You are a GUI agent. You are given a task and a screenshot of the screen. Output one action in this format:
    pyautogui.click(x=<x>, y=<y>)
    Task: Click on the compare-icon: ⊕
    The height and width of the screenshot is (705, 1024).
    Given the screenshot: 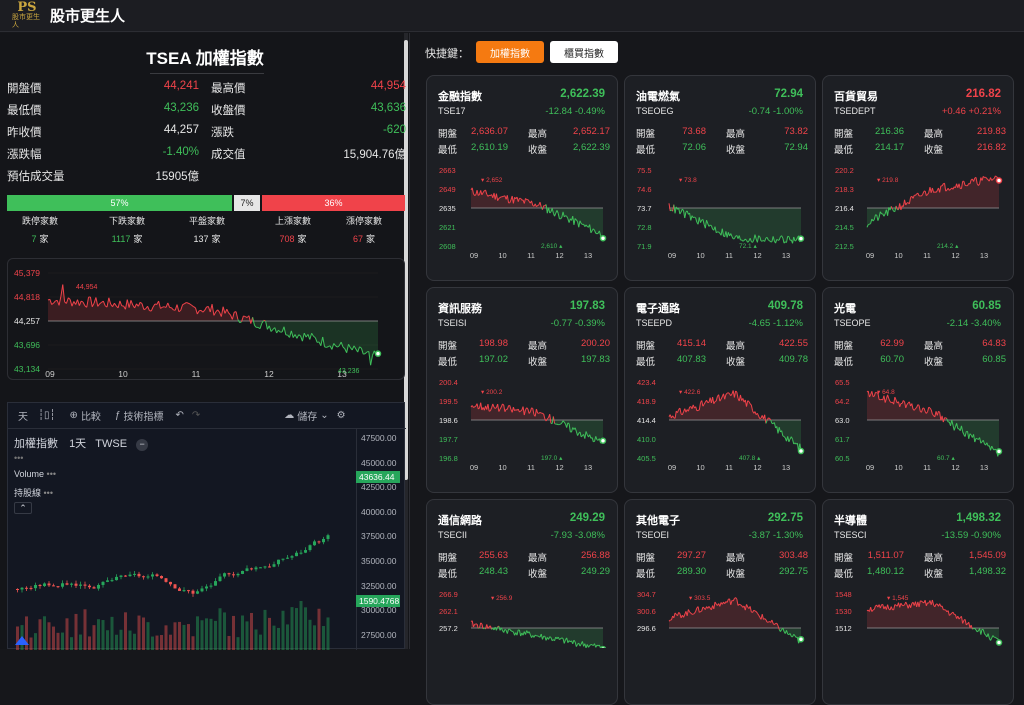 What is the action you would take?
    pyautogui.click(x=74, y=415)
    